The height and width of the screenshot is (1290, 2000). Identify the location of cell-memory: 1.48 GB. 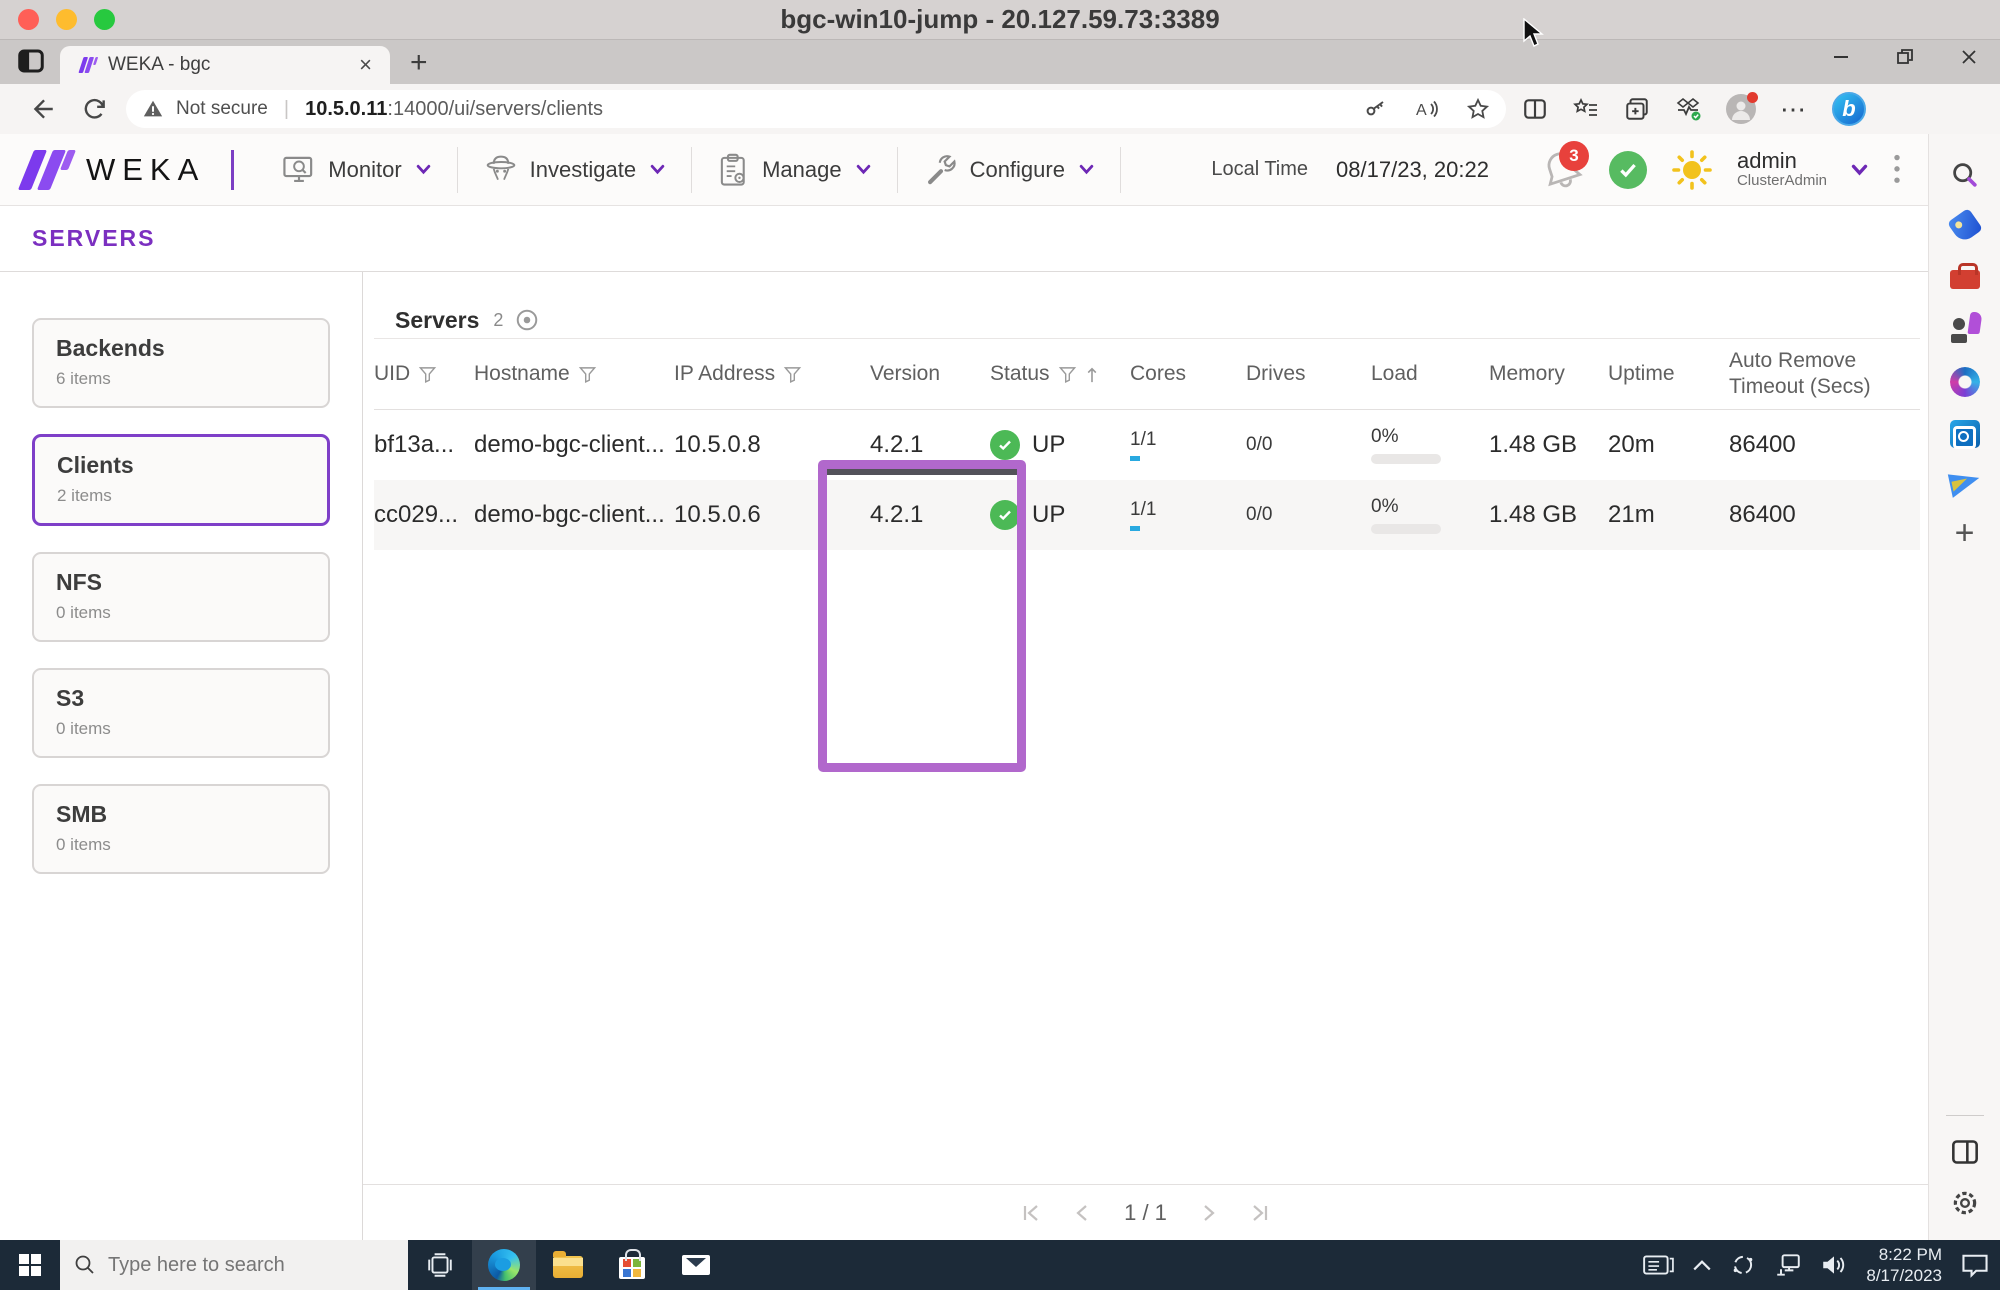
(1533, 444).